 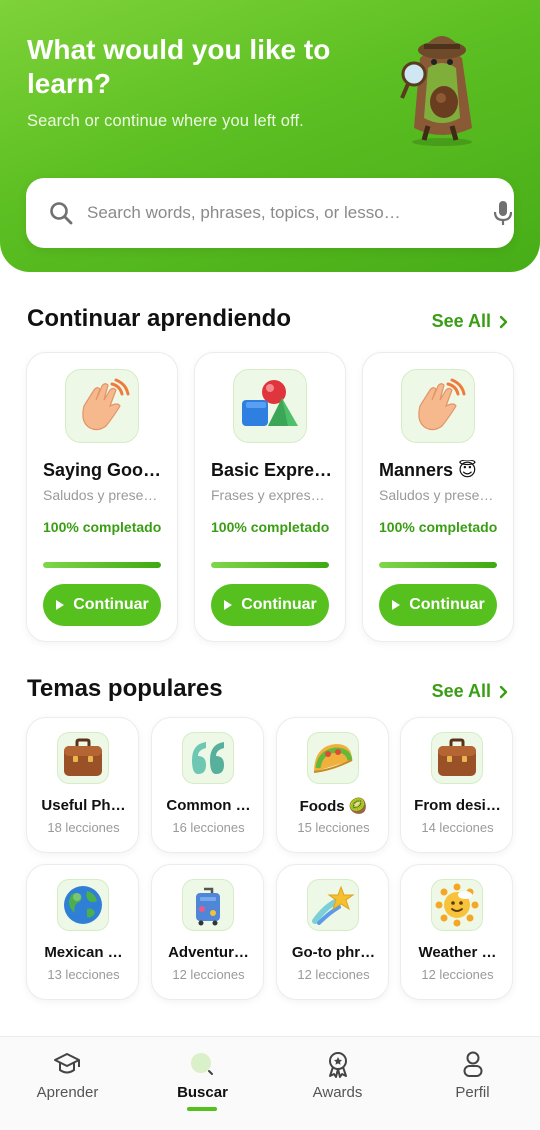 What do you see at coordinates (82, 785) in the screenshot?
I see `topic-card: Useful Ph… 18 lecciones` at bounding box center [82, 785].